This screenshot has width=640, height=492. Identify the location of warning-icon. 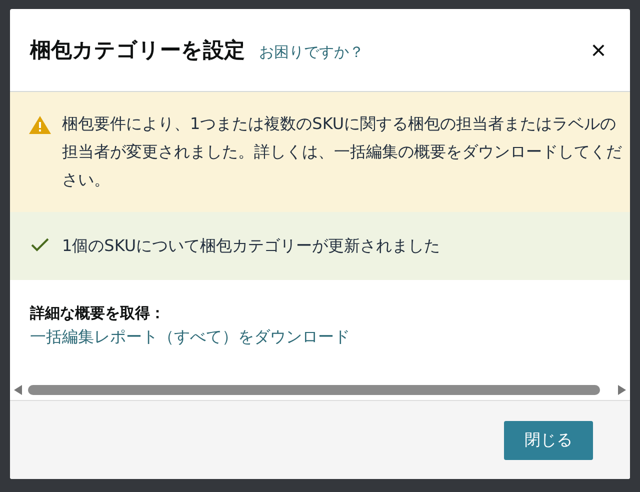
(40, 125).